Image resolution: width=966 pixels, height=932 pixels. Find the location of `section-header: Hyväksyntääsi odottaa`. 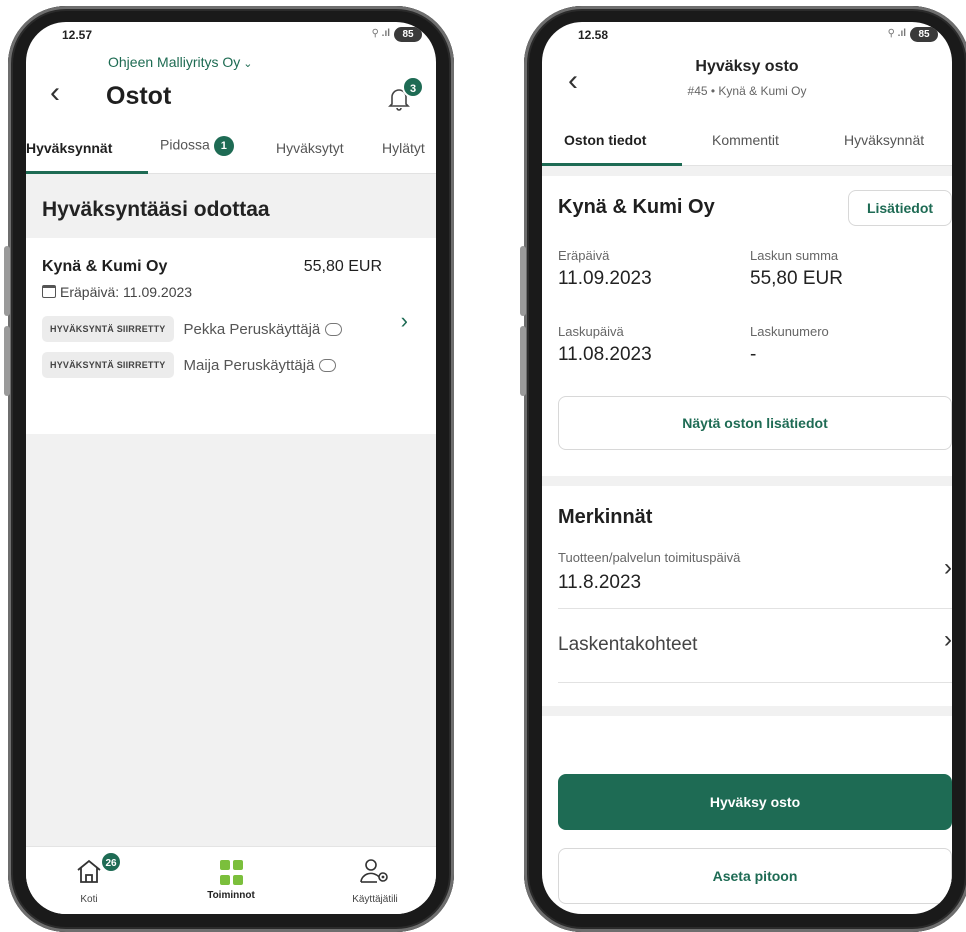

section-header: Hyväksyntääsi odottaa is located at coordinates (231, 206).